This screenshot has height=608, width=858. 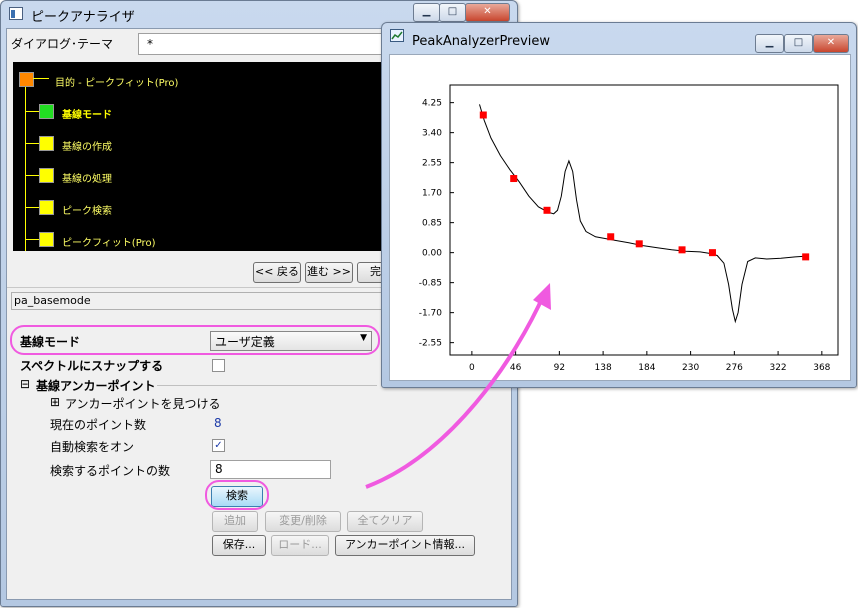 I want to click on find-anchor-expand-icon: ⊞, so click(x=55, y=402).